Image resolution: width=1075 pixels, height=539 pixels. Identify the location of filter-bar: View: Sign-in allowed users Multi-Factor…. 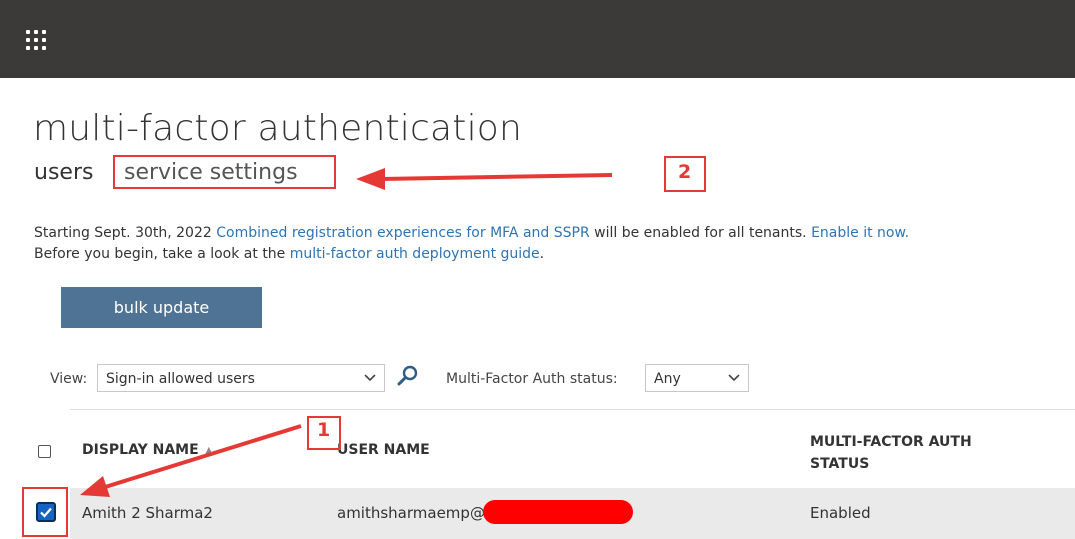
(537, 379).